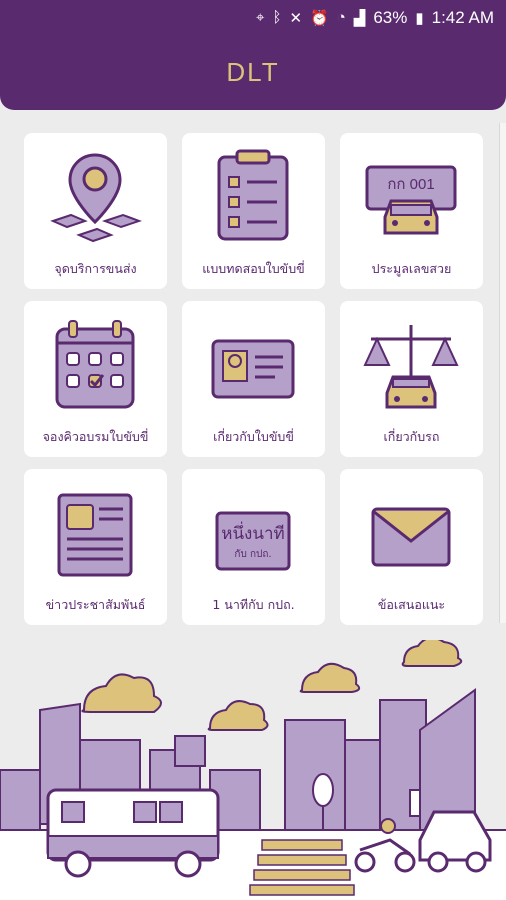 The height and width of the screenshot is (900, 506). I want to click on side-edge, so click(502, 373).